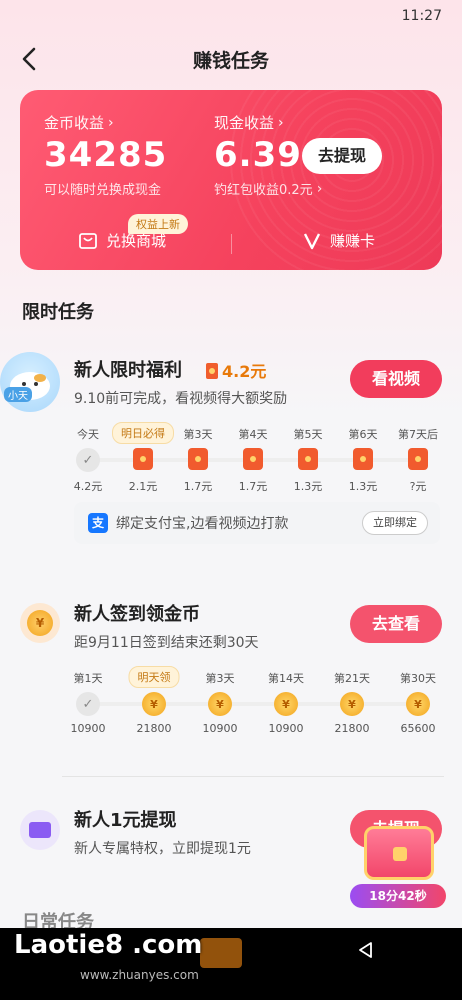 The image size is (462, 1000). Describe the element at coordinates (128, 370) in the screenshot. I see `task-title-newbie-welfare: 新人限时福利` at that location.